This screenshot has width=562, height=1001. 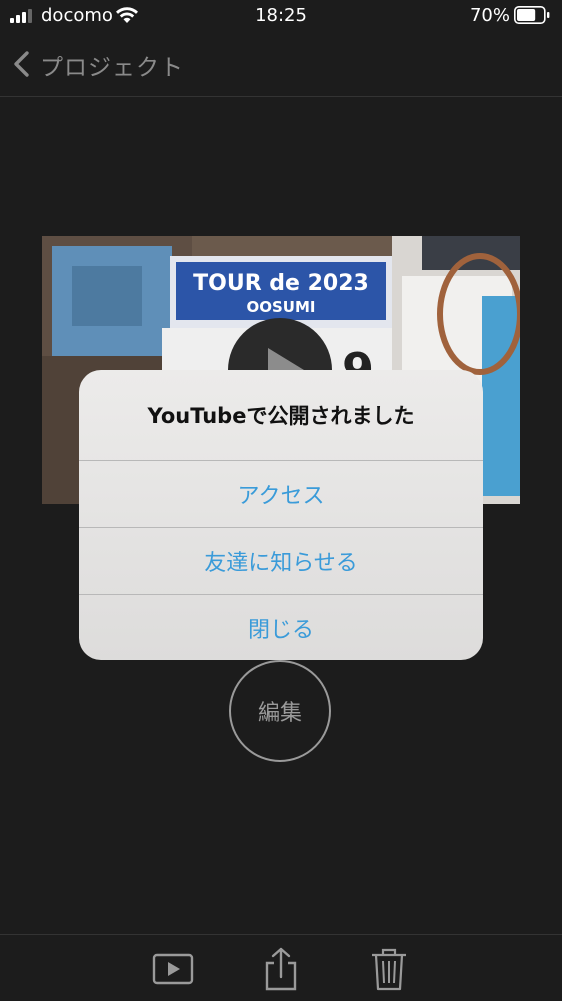 I want to click on share-icon, so click(x=281, y=969).